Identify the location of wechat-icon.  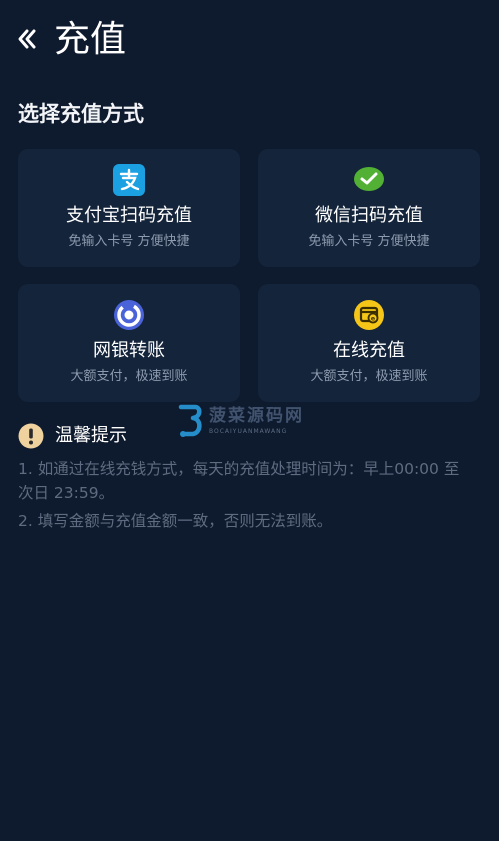
(369, 179).